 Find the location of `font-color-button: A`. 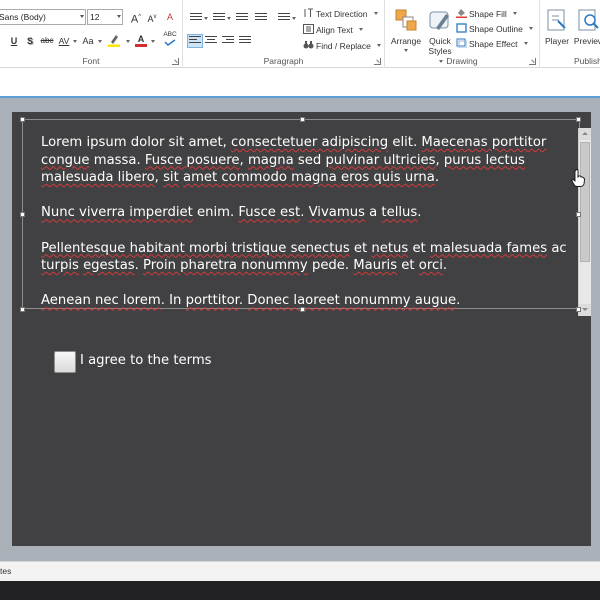

font-color-button: A is located at coordinates (141, 39).